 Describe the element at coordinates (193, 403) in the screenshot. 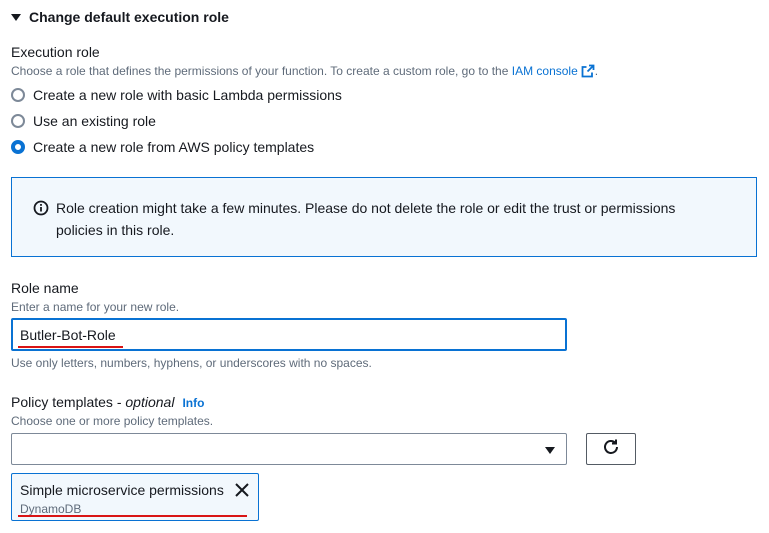

I see `info-link: Info` at that location.